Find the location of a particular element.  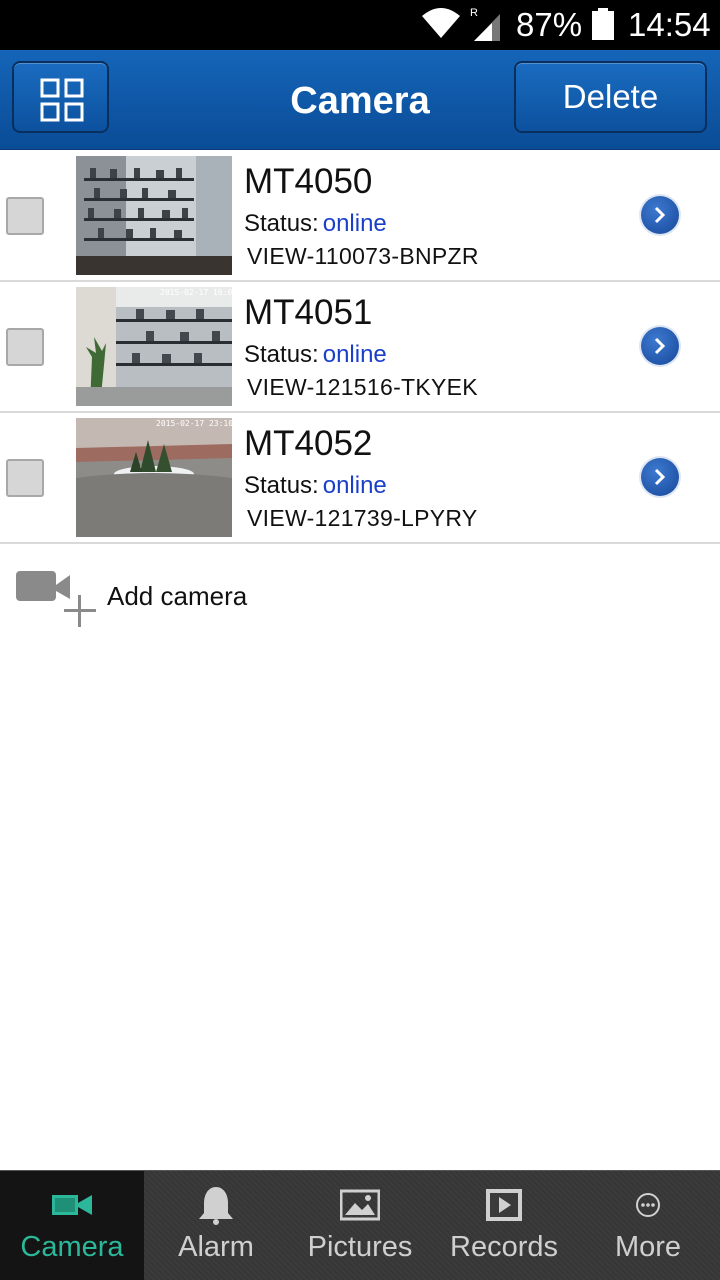

delete-button: Delete is located at coordinates (610, 97).